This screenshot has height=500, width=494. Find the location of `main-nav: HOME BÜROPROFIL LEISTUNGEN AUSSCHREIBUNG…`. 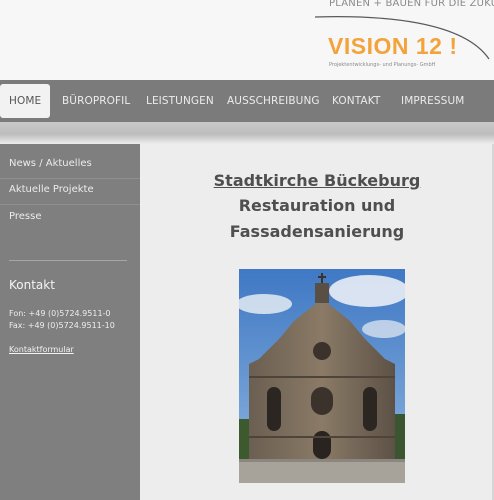

main-nav: HOME BÜROPROFIL LEISTUNGEN AUSSCHREIBUNG… is located at coordinates (247, 101).